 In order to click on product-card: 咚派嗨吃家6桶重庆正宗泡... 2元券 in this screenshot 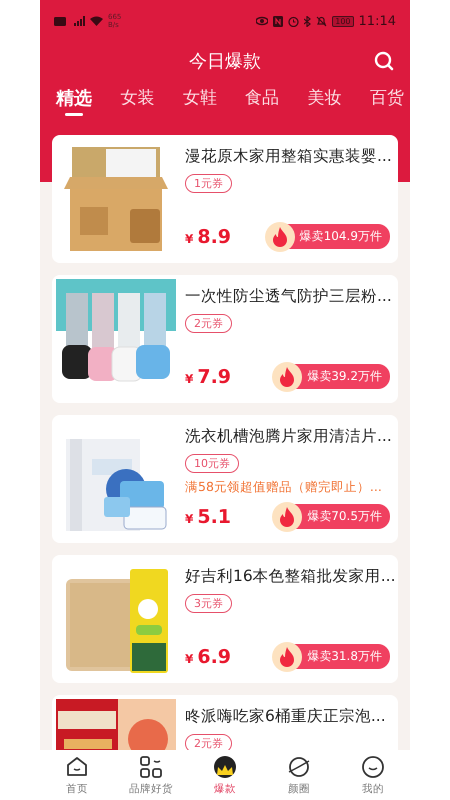, I will do `click(225, 722)`.